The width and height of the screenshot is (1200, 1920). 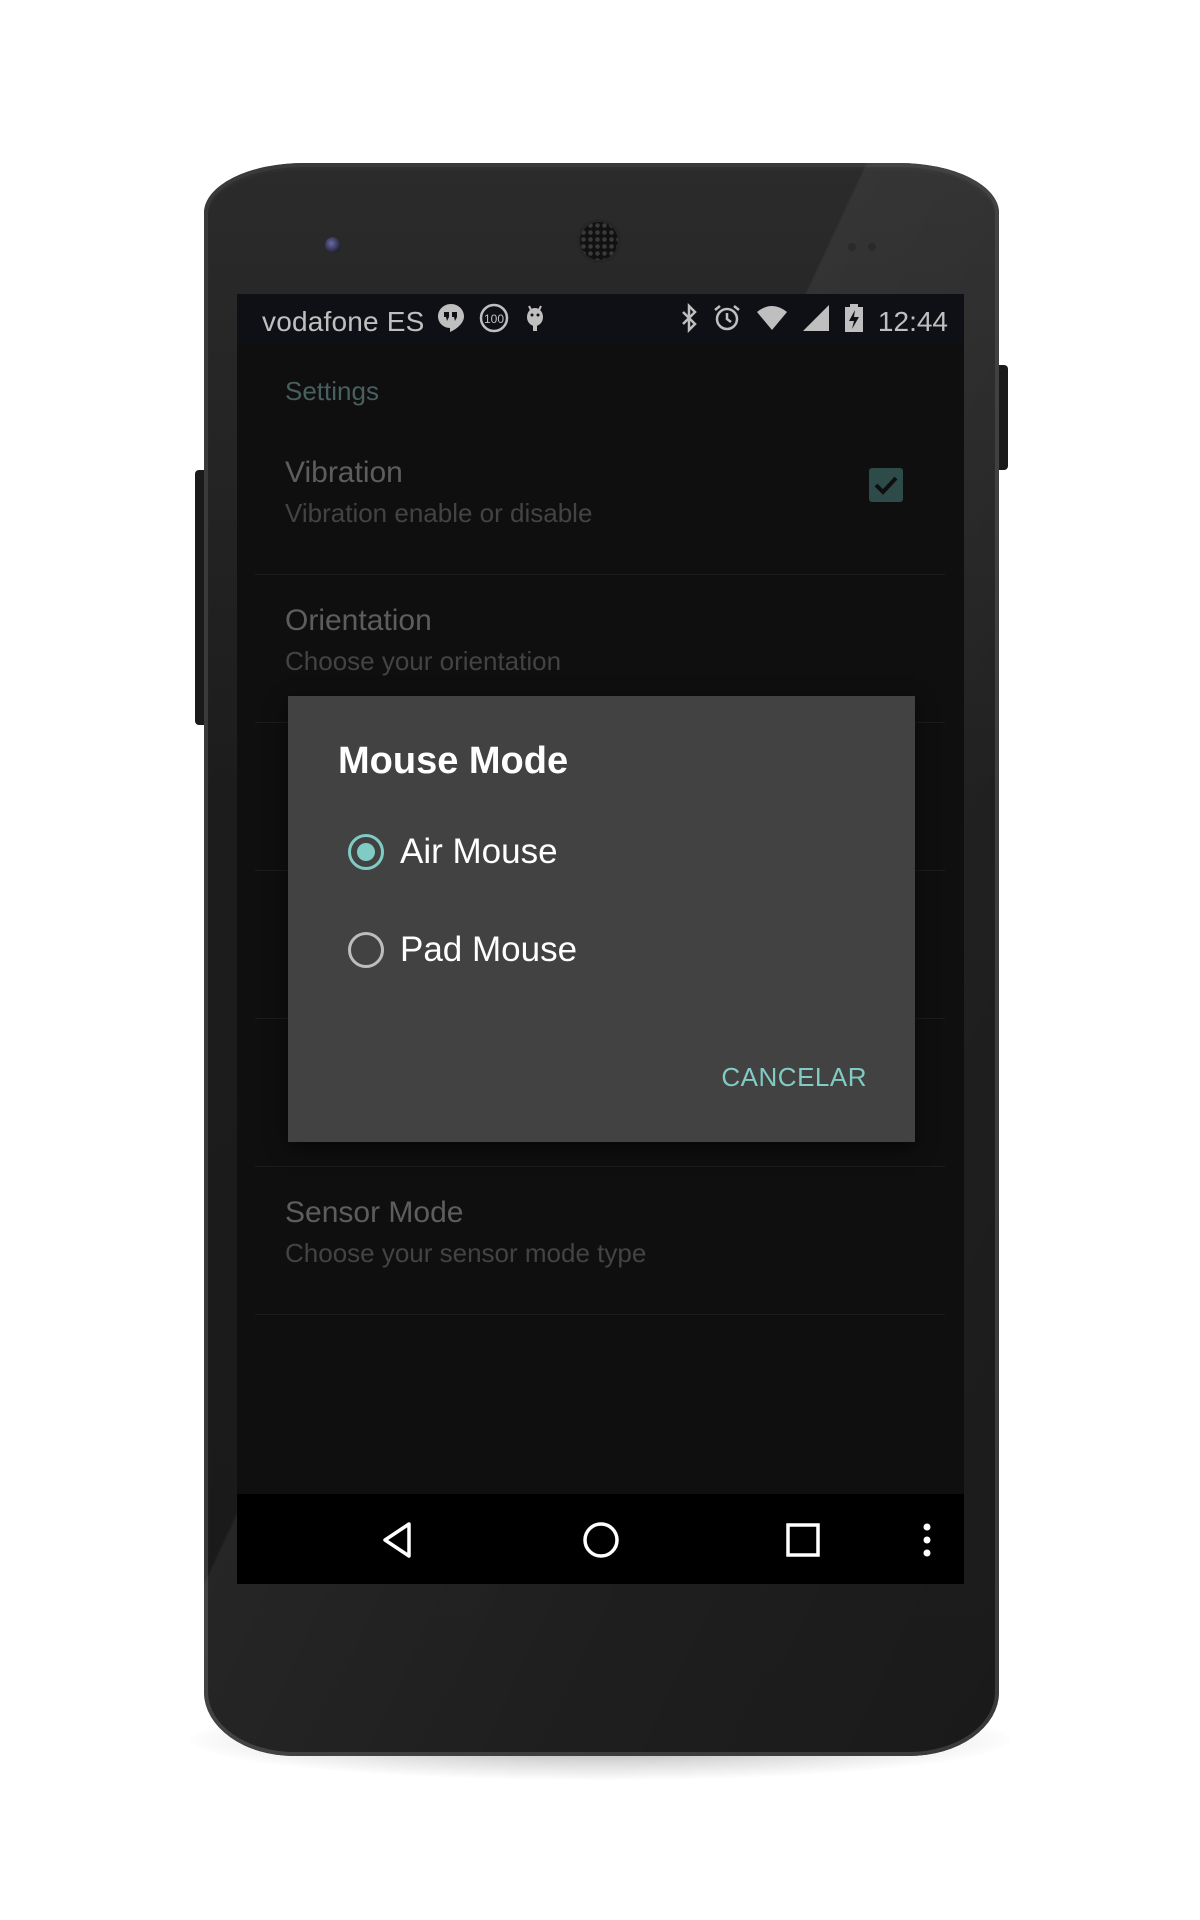 What do you see at coordinates (868, 244) in the screenshot?
I see `proximity-sensors` at bounding box center [868, 244].